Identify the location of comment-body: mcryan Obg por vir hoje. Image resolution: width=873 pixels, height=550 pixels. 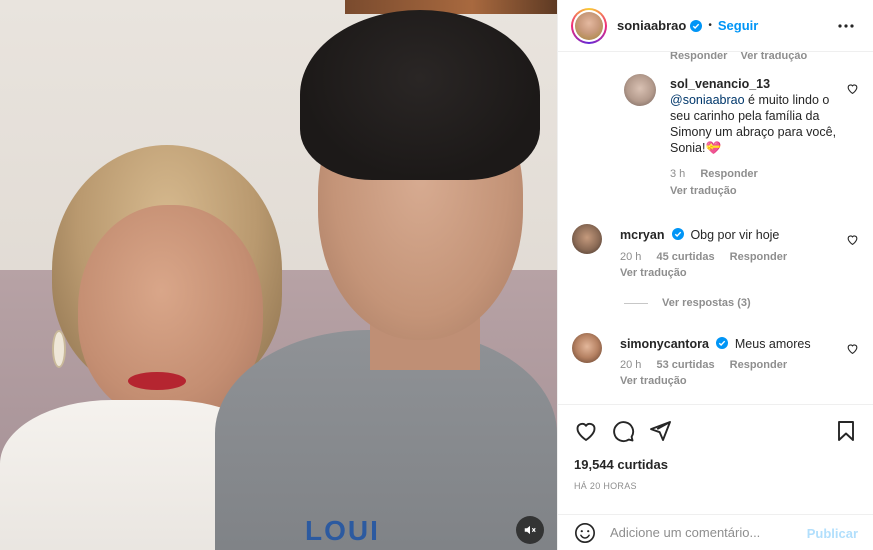
(699, 235).